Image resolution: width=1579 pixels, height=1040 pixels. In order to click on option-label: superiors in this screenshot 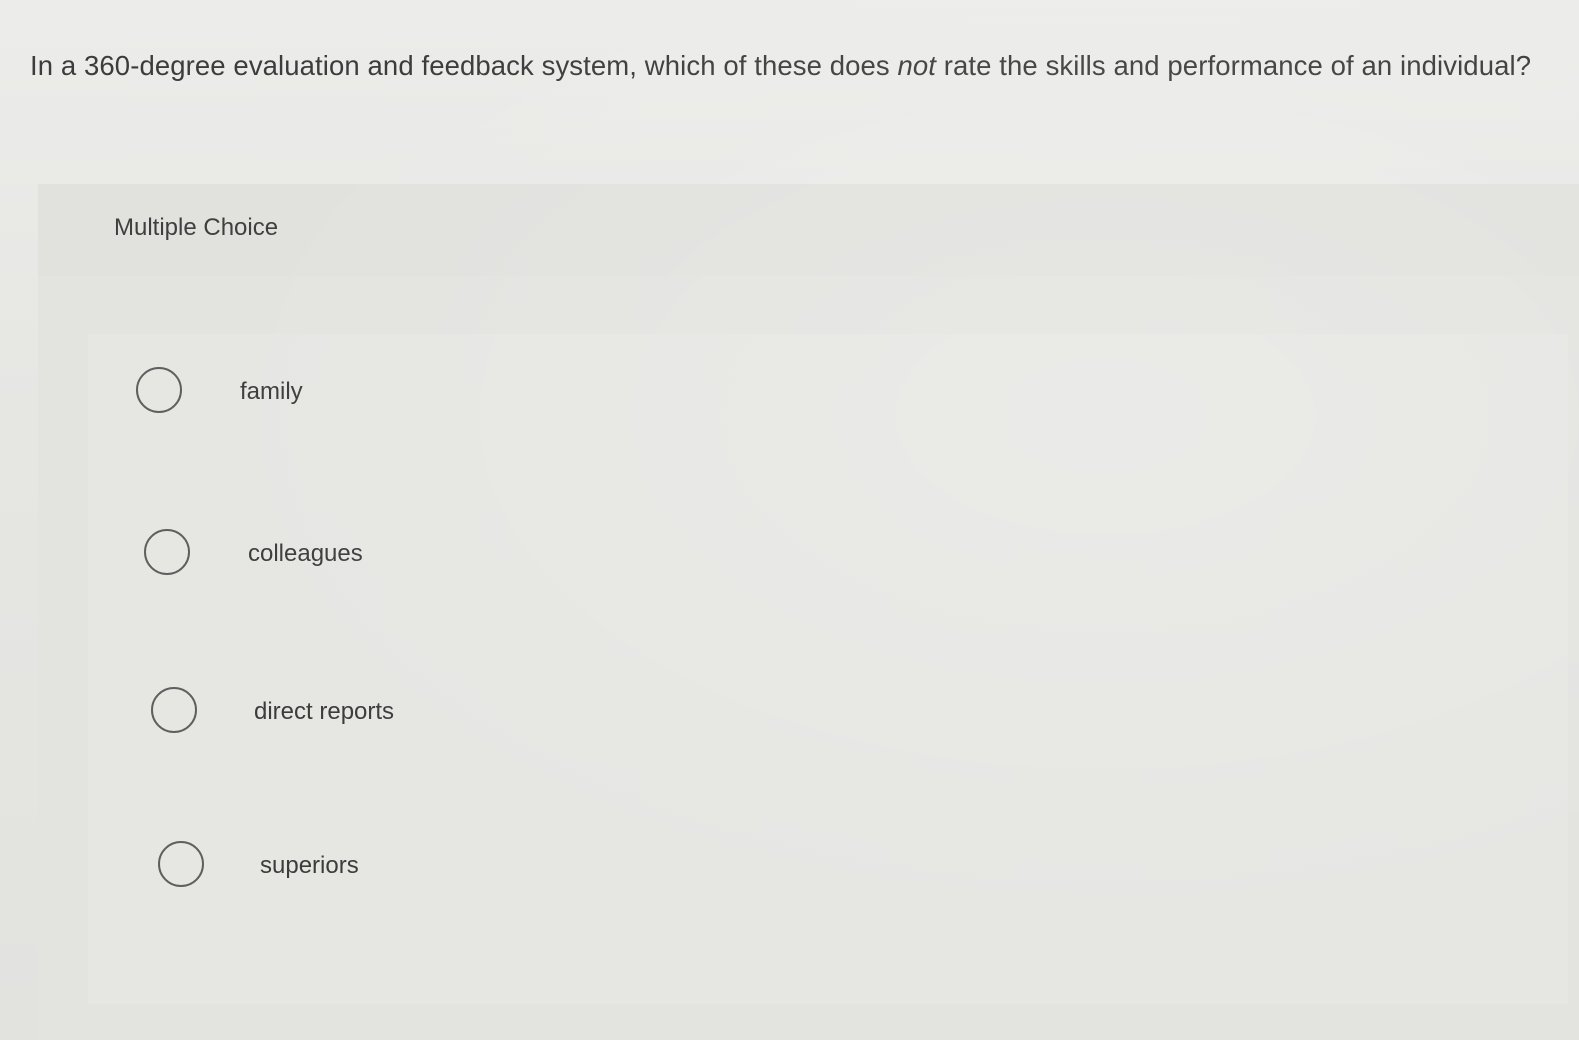, I will do `click(309, 865)`.